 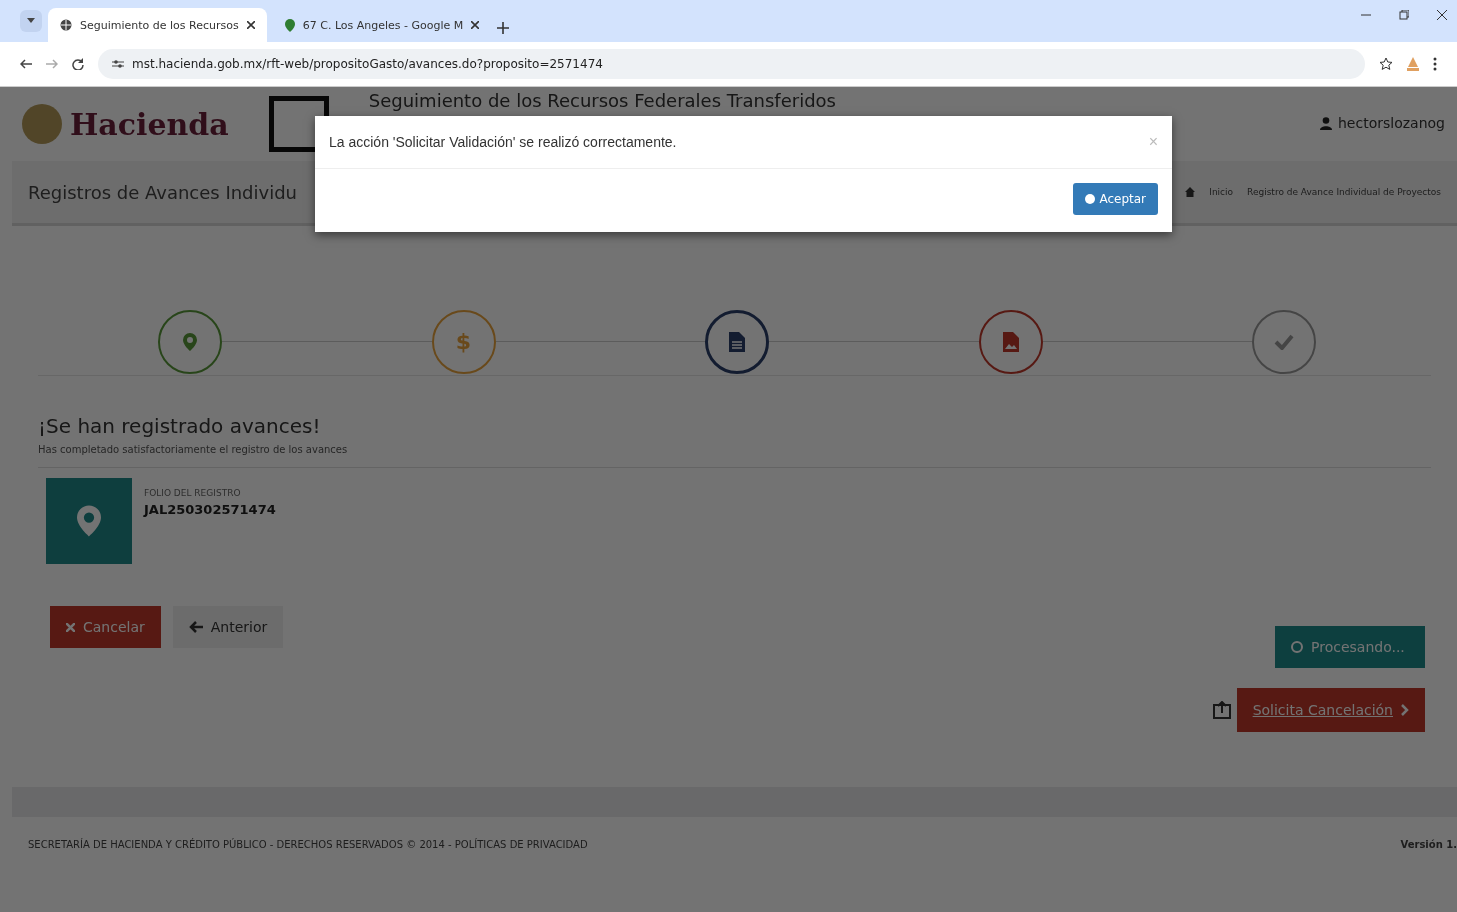 What do you see at coordinates (210, 509) in the screenshot?
I see `folio-number: JAL250302571474` at bounding box center [210, 509].